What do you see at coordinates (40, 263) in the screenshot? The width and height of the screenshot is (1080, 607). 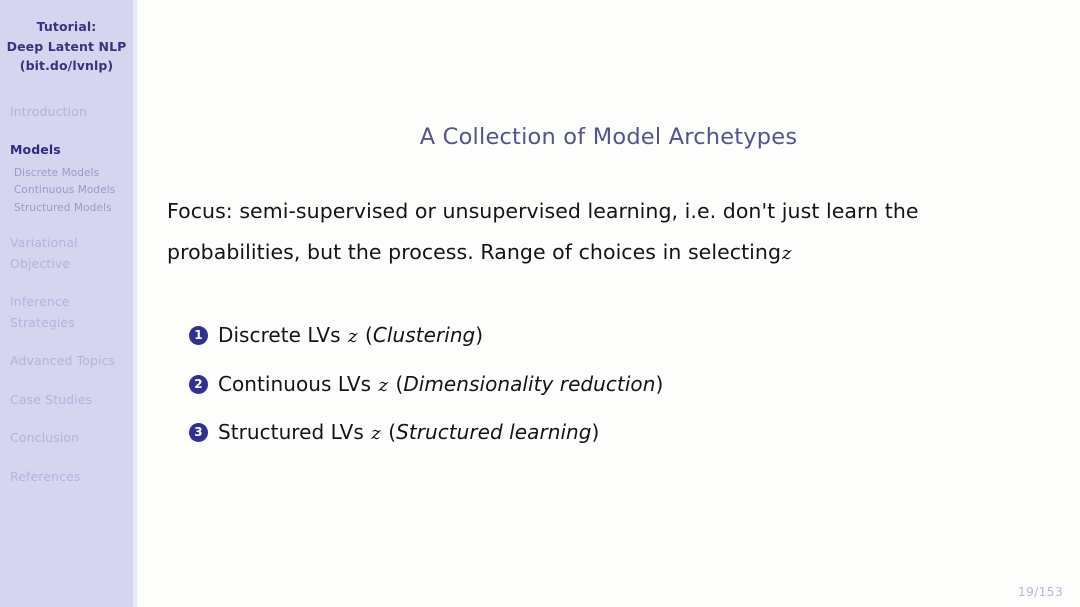 I see `sidebar-item-label-line-2: Objective` at bounding box center [40, 263].